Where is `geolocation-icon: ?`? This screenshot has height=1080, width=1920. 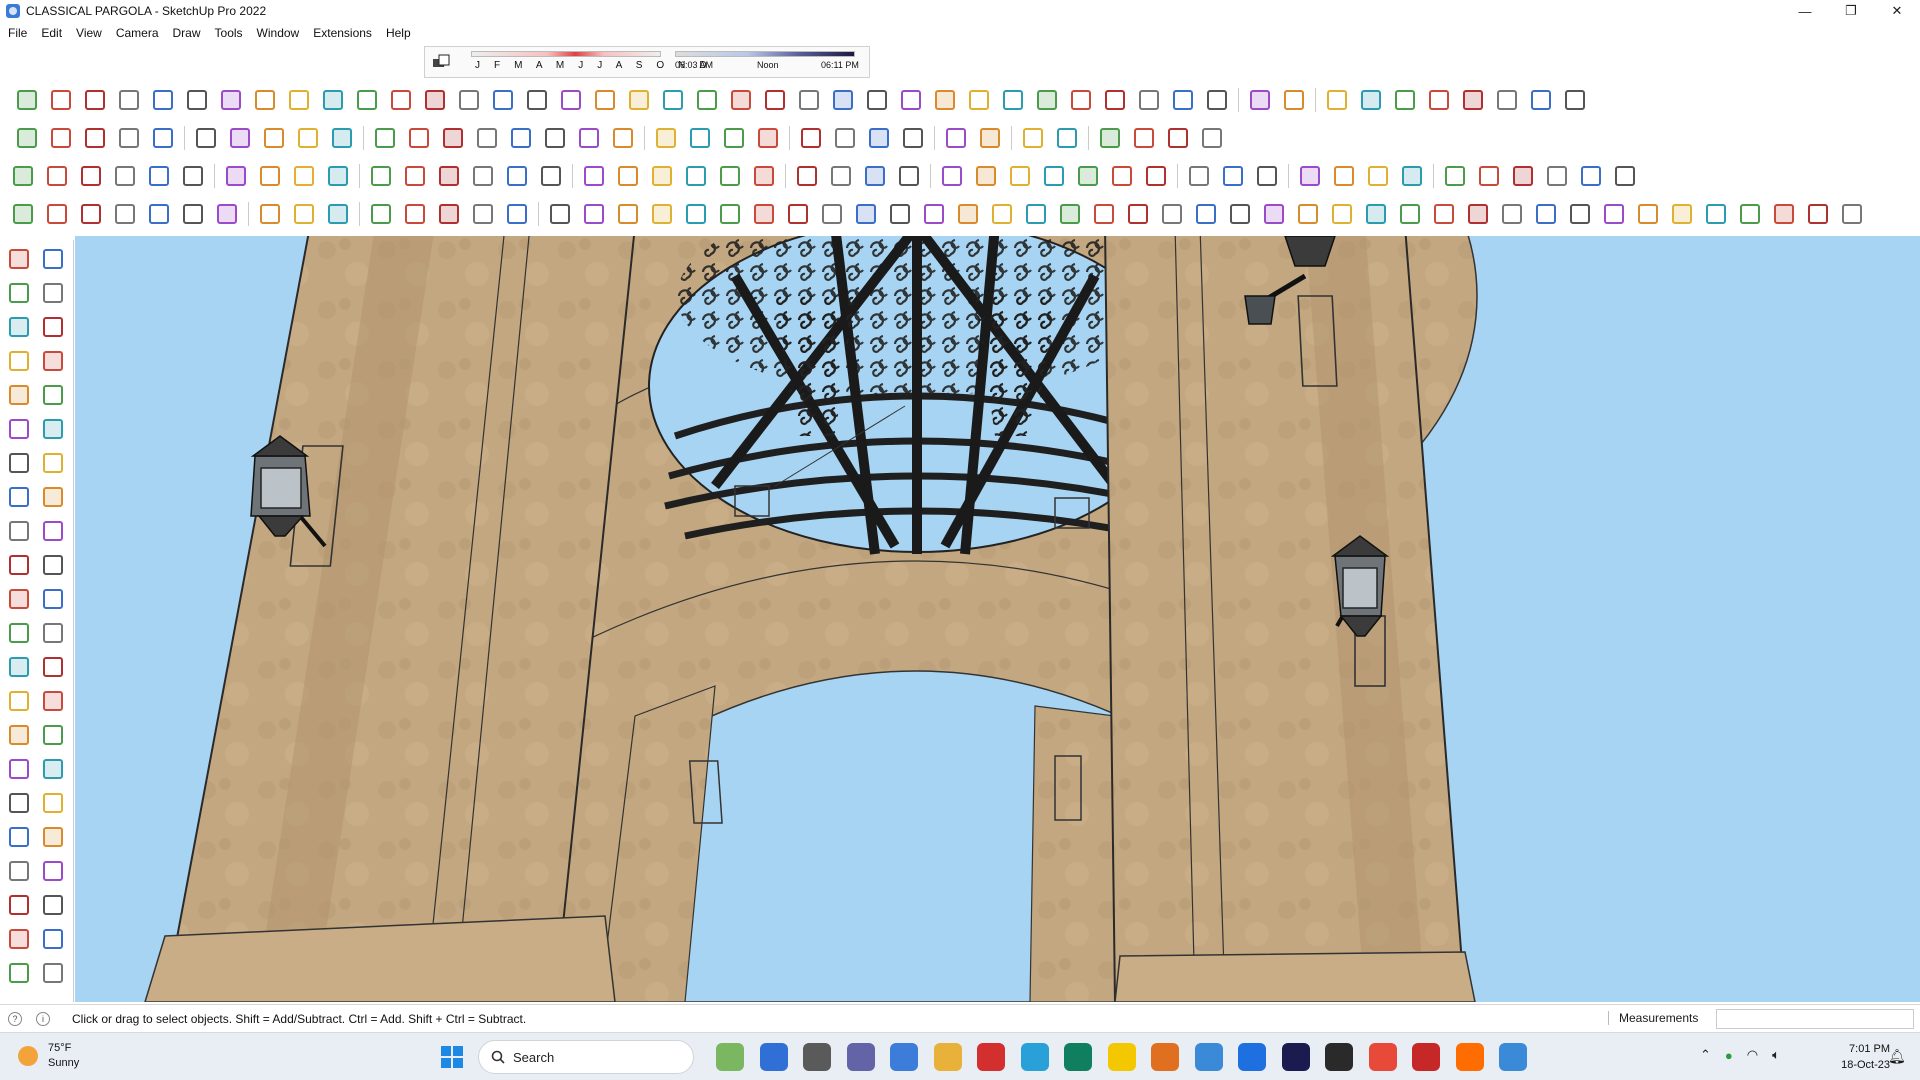 geolocation-icon: ? is located at coordinates (15, 1018).